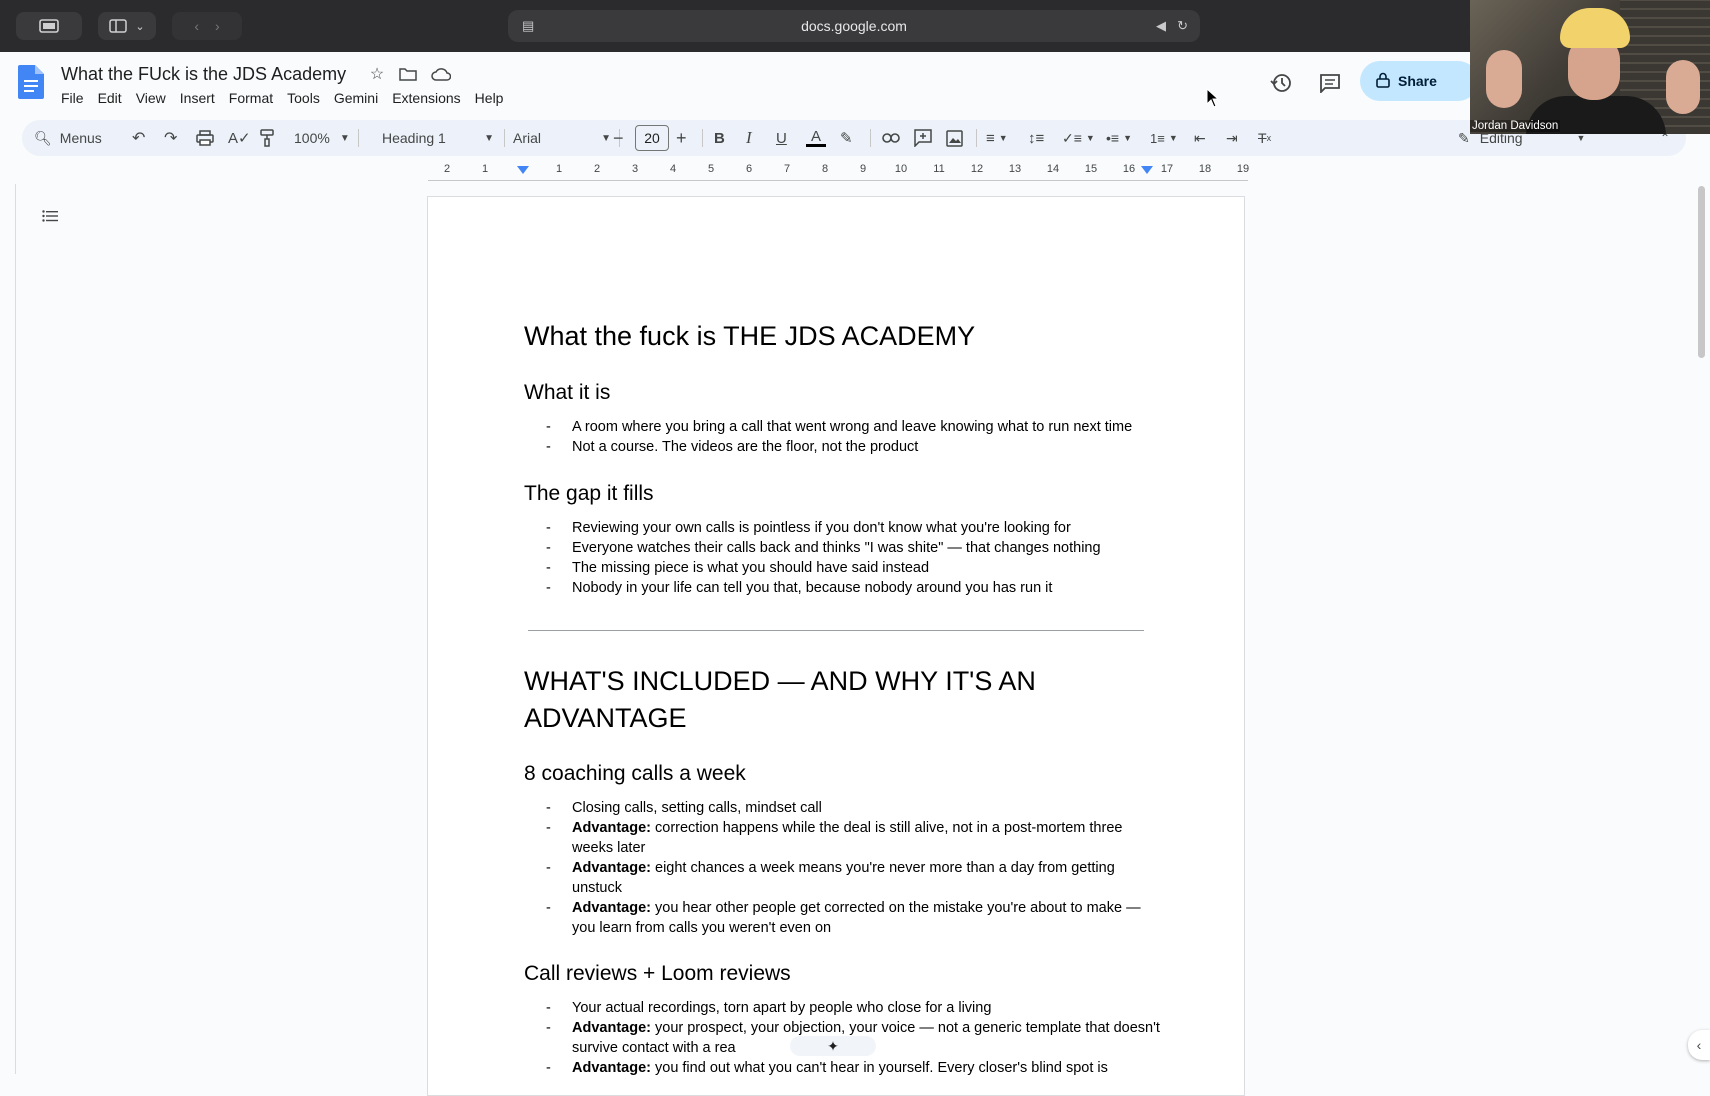 This screenshot has width=1710, height=1096. Describe the element at coordinates (489, 98) in the screenshot. I see `menu-help: Help` at that location.